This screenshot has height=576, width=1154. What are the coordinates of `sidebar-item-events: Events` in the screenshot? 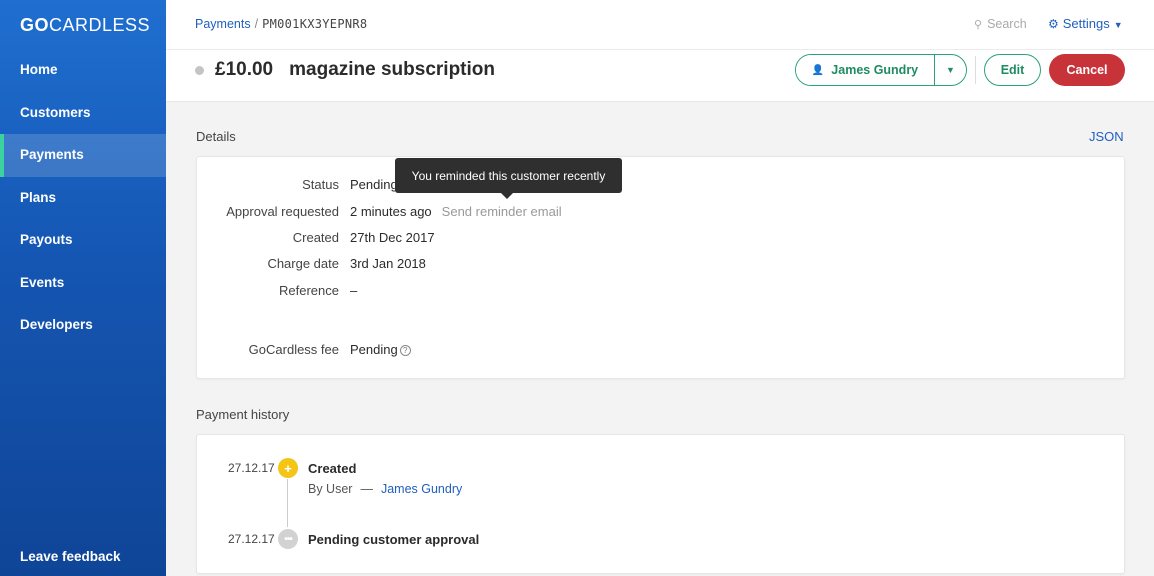 It's located at (83, 283).